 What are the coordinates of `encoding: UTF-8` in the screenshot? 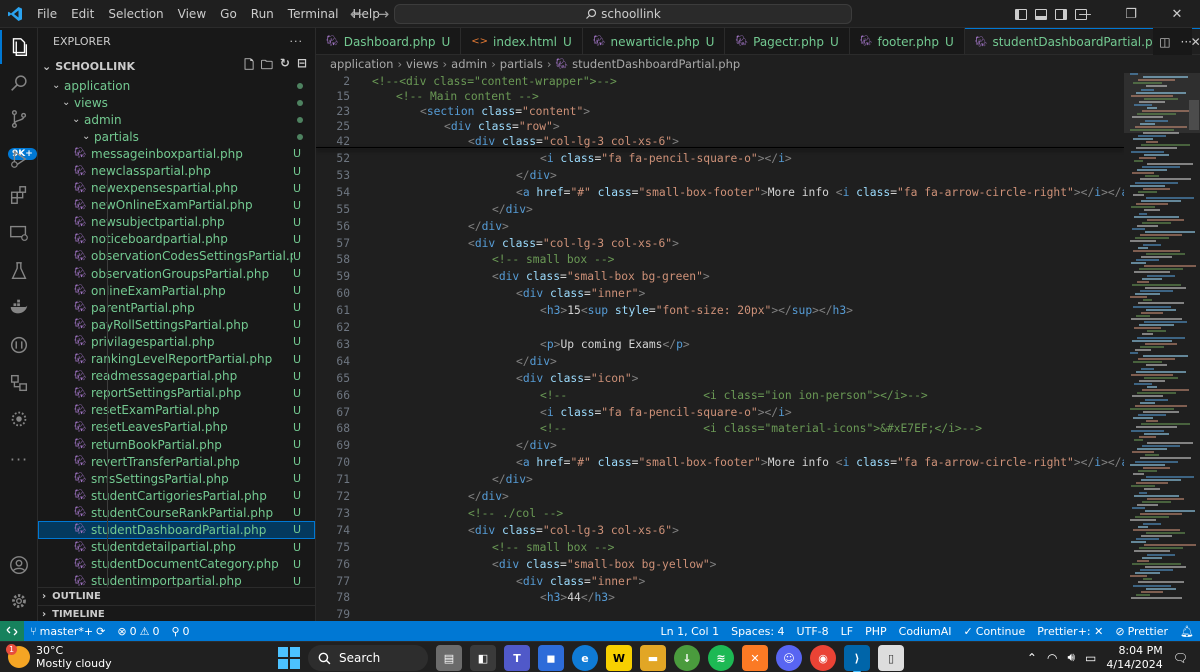 It's located at (813, 631).